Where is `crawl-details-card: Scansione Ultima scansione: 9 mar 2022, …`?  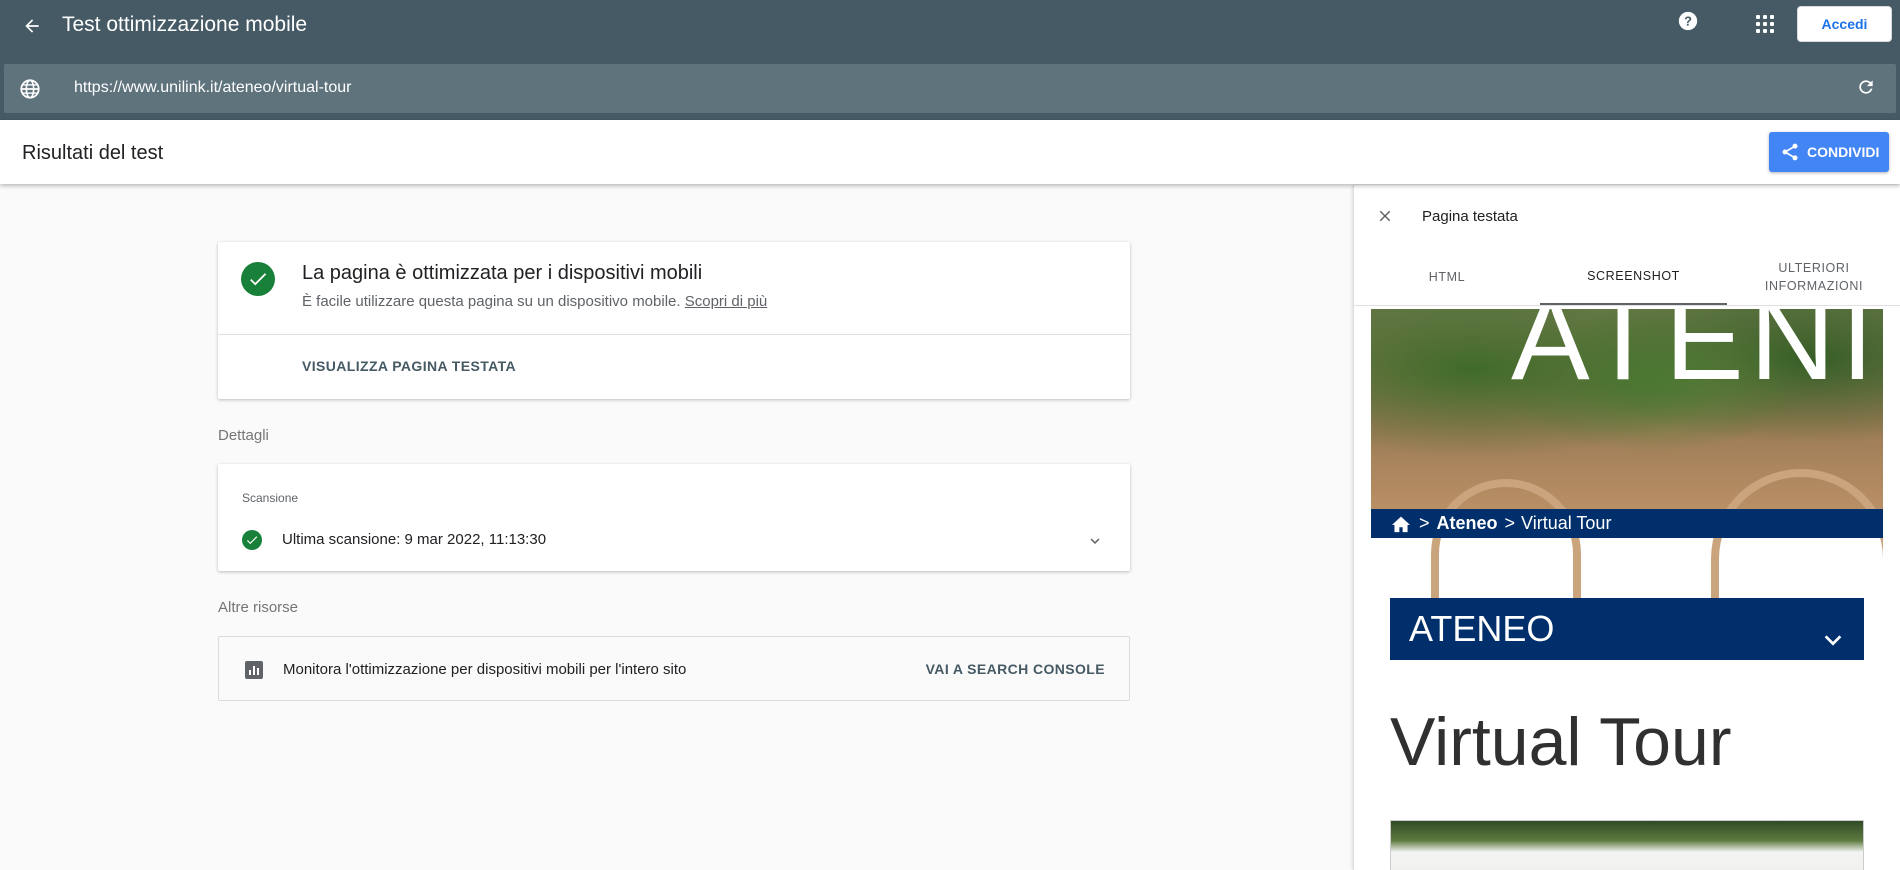
crawl-details-card: Scansione Ultima scansione: 9 mar 2022, … is located at coordinates (674, 517).